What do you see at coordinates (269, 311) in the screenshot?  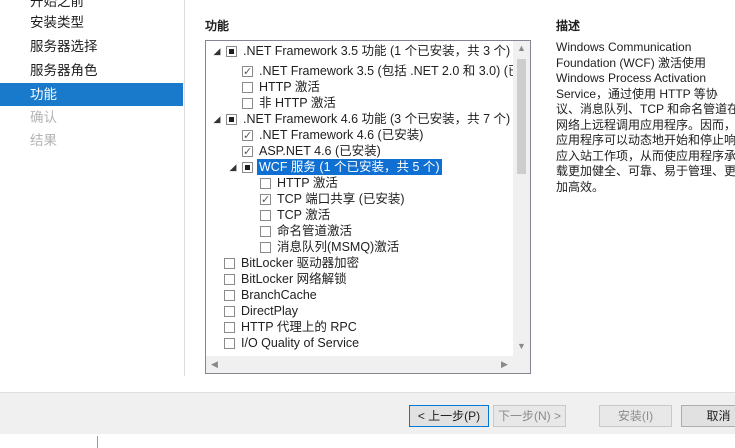 I see `feature-label: DirectPlay` at bounding box center [269, 311].